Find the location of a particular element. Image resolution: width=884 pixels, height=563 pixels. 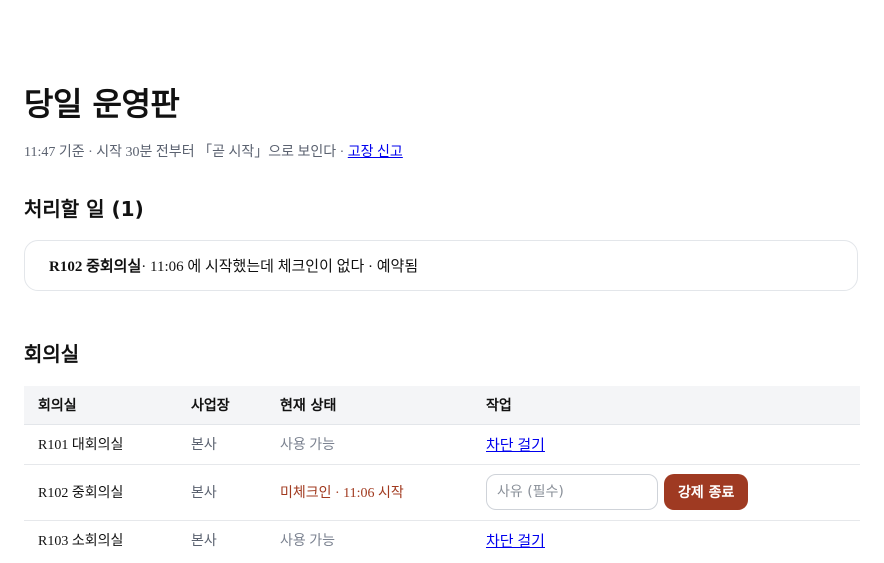

col-header-action: 작업 is located at coordinates (666, 405).